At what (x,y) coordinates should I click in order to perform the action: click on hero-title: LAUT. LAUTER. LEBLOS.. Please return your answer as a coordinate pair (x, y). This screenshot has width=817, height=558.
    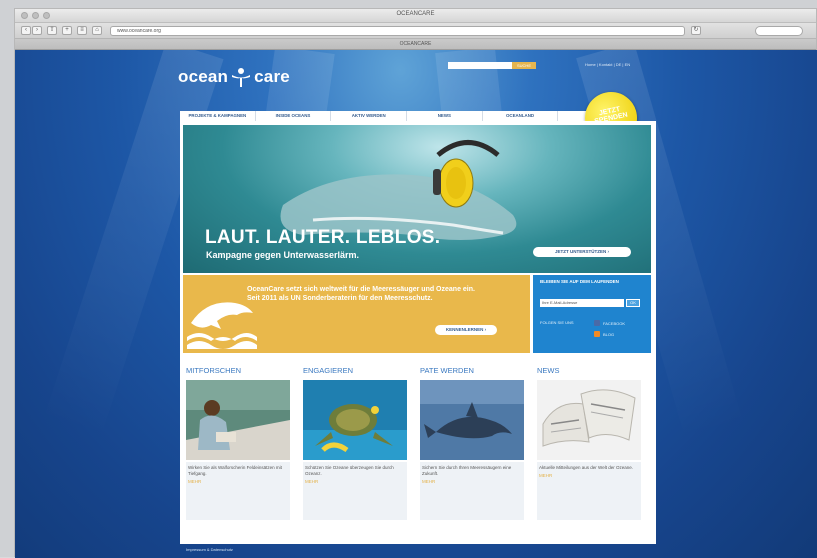
    Looking at the image, I should click on (323, 237).